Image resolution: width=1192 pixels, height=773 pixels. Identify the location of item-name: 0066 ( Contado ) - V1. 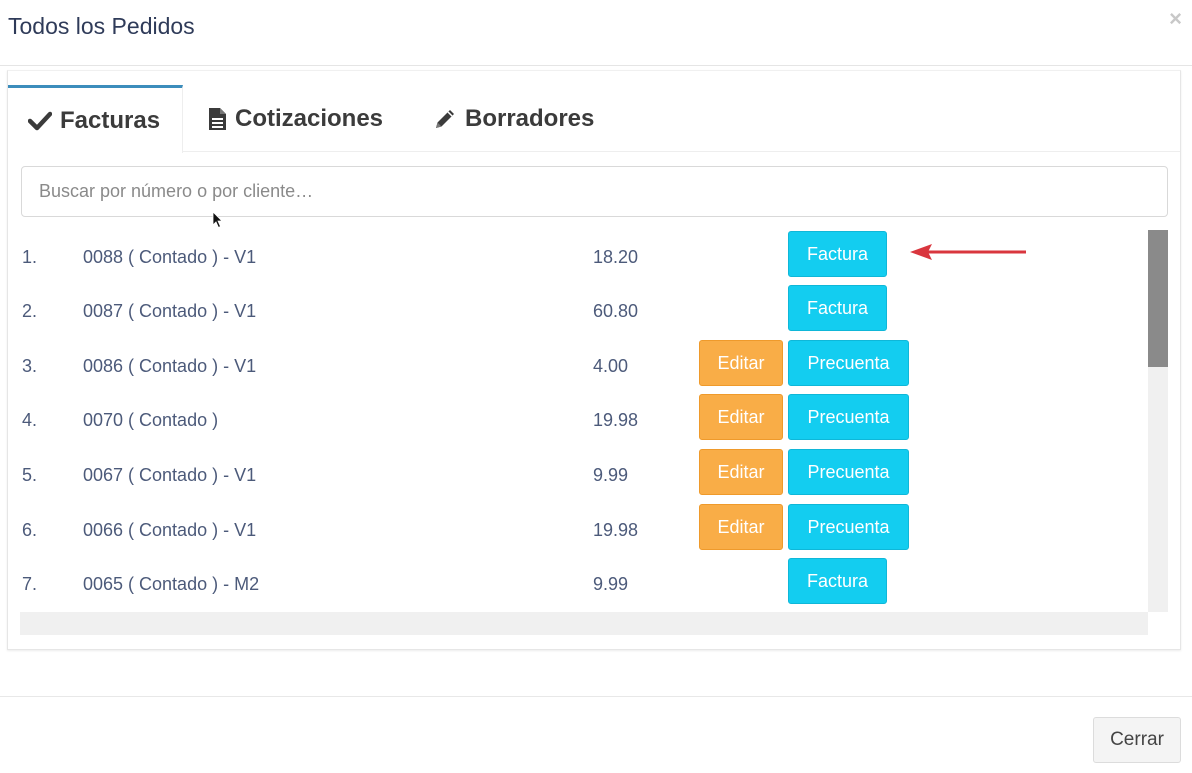
(170, 530).